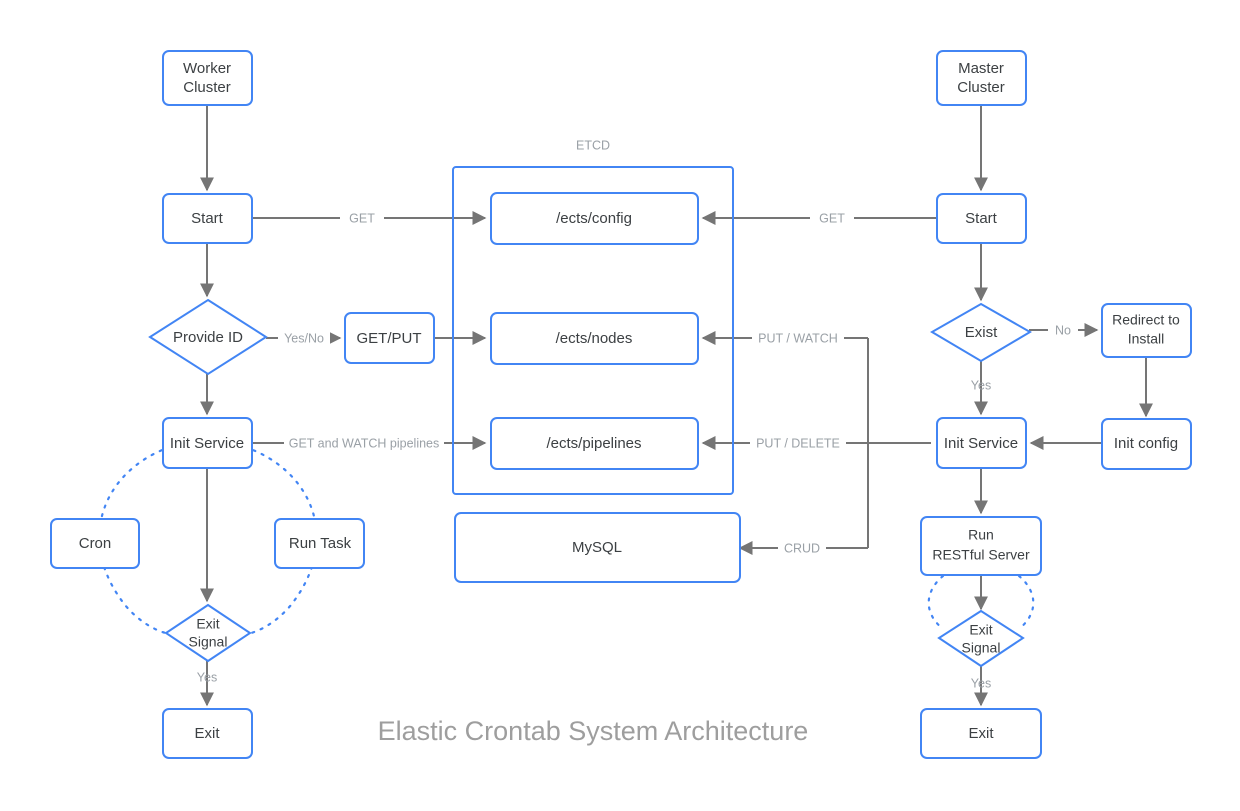  Describe the element at coordinates (207, 78) in the screenshot. I see `node-worker-cluster: Worker Cluster` at that location.